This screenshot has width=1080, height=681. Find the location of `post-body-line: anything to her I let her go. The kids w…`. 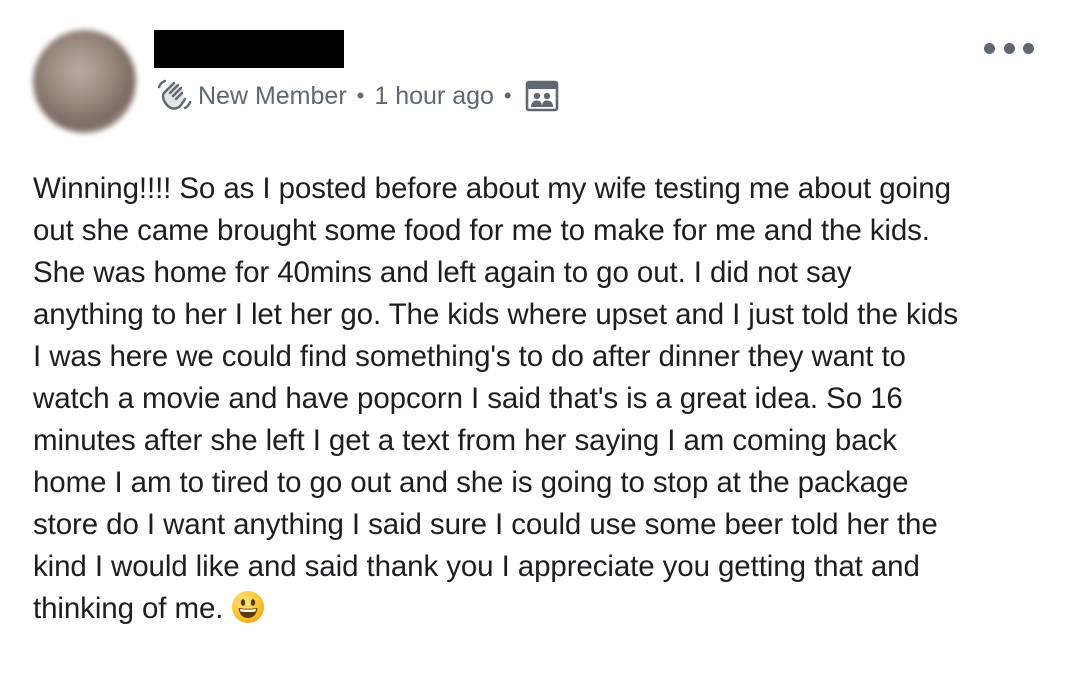

post-body-line: anything to her I let her go. The kids w… is located at coordinates (496, 314).